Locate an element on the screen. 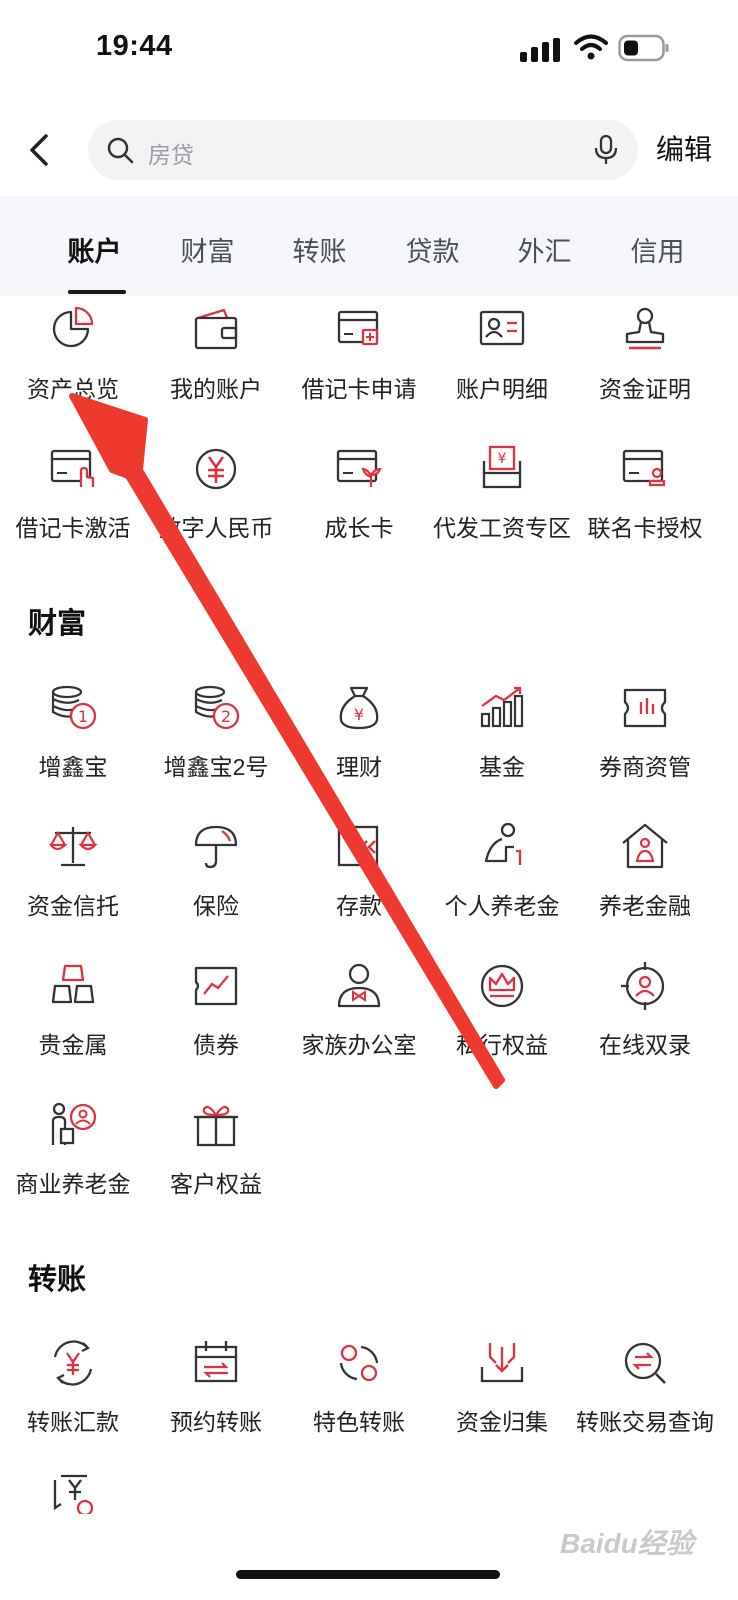  menu-item-account-details: 账户明细 is located at coordinates (502, 369).